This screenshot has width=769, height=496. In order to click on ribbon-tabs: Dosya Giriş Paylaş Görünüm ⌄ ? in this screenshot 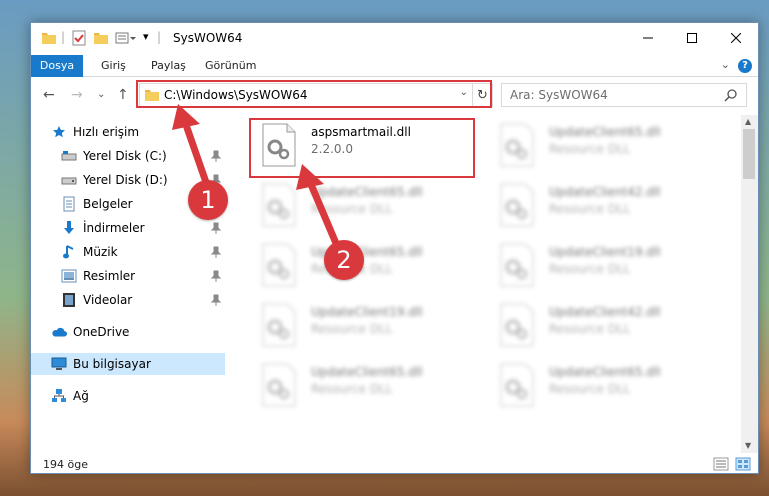, I will do `click(394, 66)`.